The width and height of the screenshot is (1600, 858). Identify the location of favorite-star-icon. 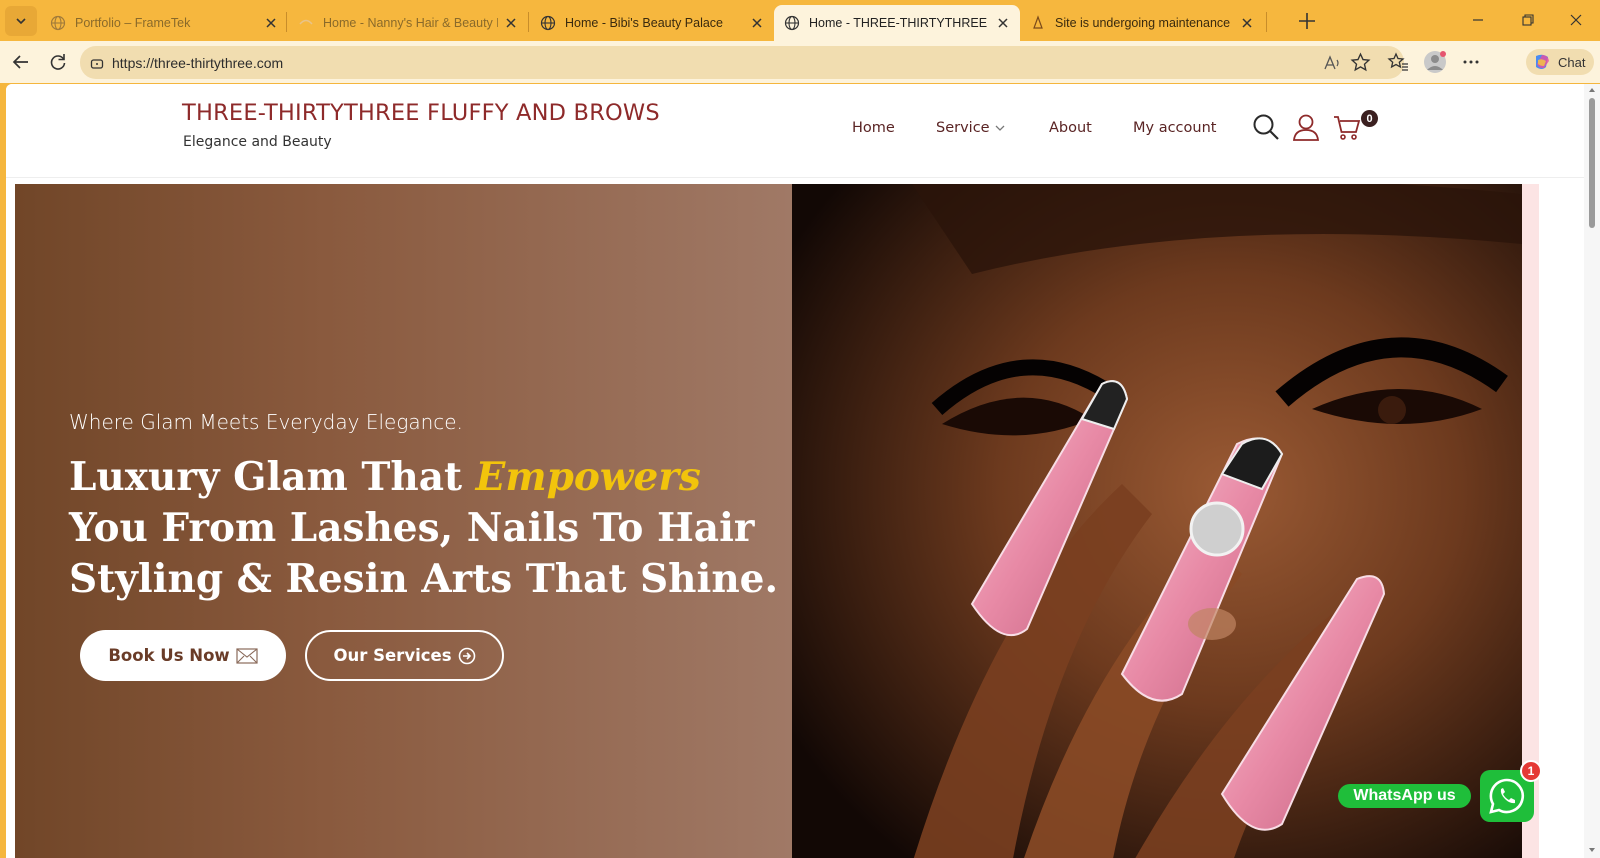
(1360, 62).